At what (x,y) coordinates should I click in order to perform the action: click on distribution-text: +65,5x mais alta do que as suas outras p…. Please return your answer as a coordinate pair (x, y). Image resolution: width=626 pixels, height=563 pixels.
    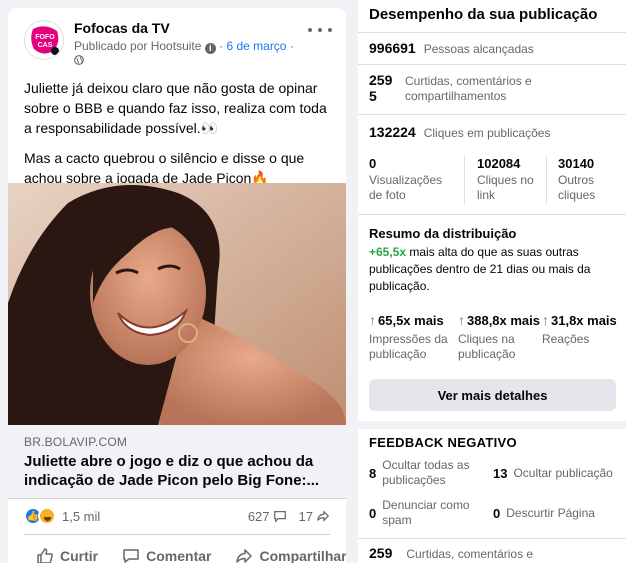
    Looking at the image, I should click on (480, 269).